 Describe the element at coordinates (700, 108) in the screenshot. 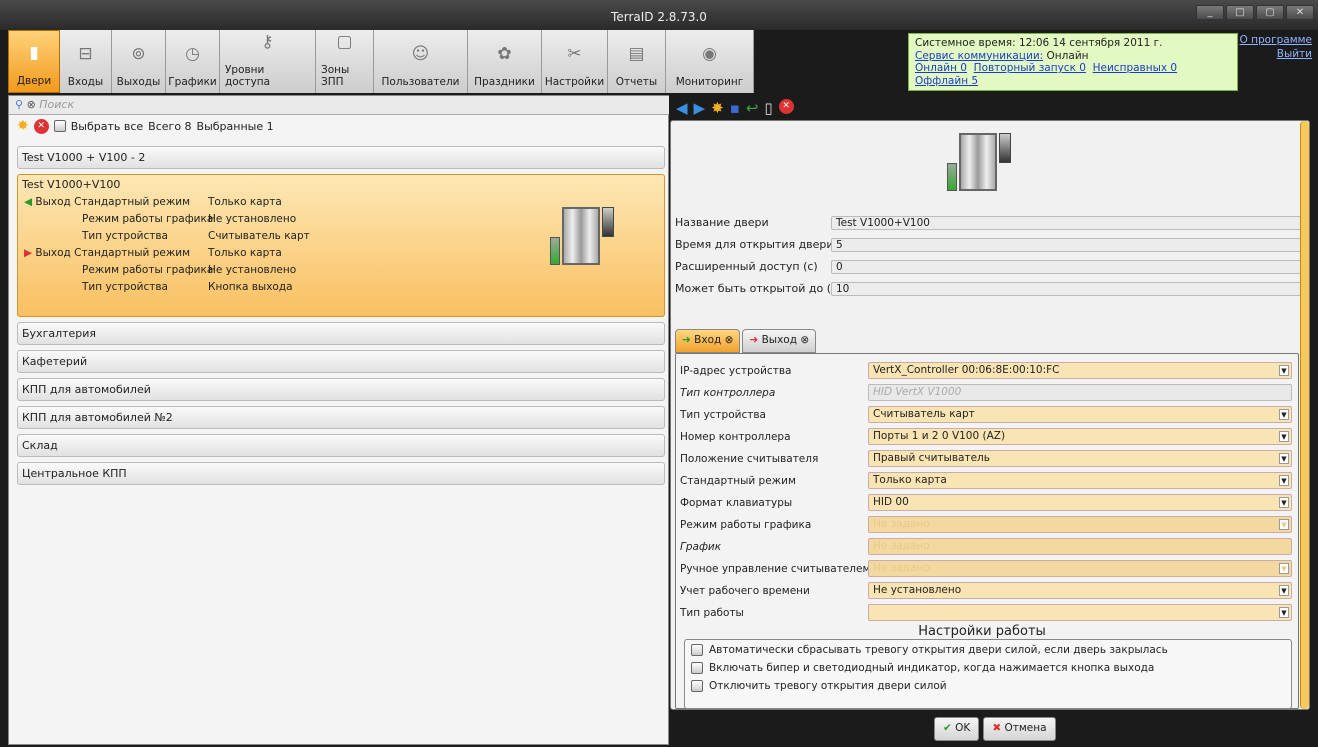

I see `forward-arrow-icon: ▶` at that location.